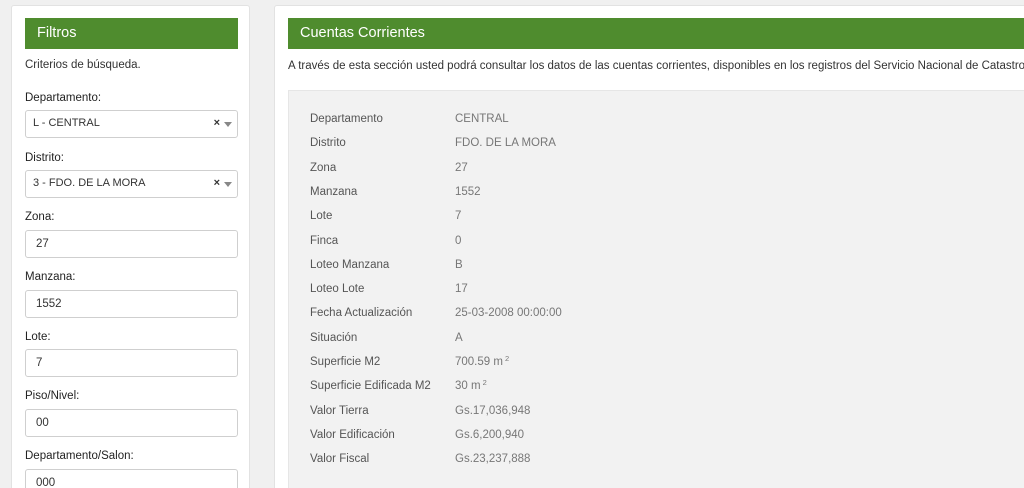  I want to click on detail-label: Valor Fiscal, so click(340, 459).